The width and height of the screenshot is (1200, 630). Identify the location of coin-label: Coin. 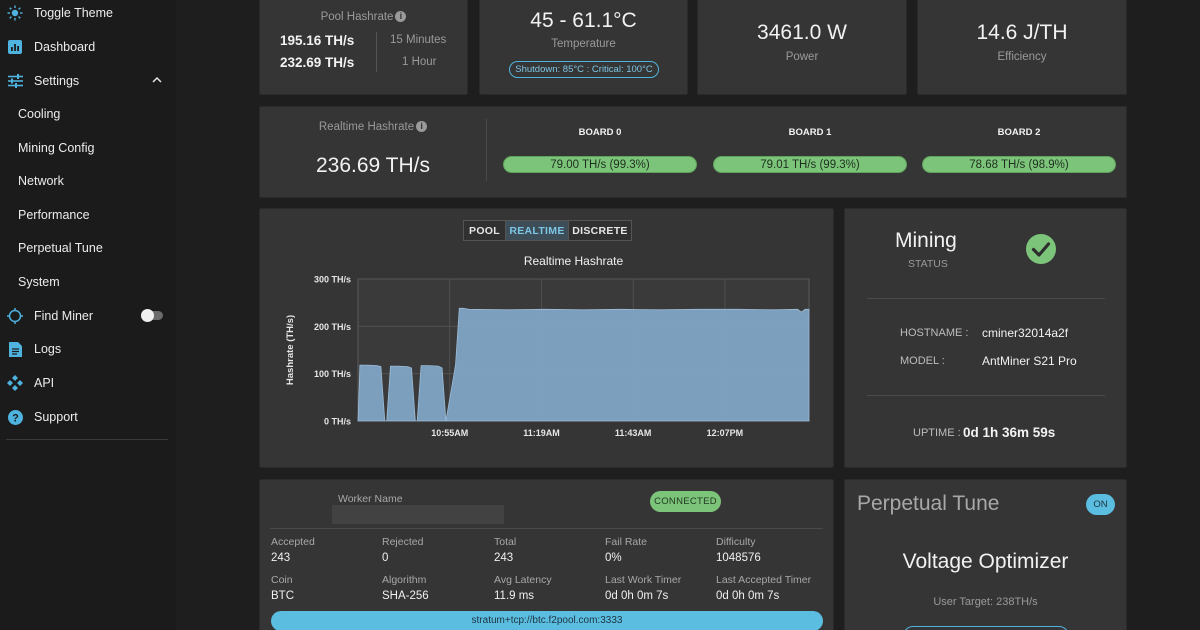
(282, 580).